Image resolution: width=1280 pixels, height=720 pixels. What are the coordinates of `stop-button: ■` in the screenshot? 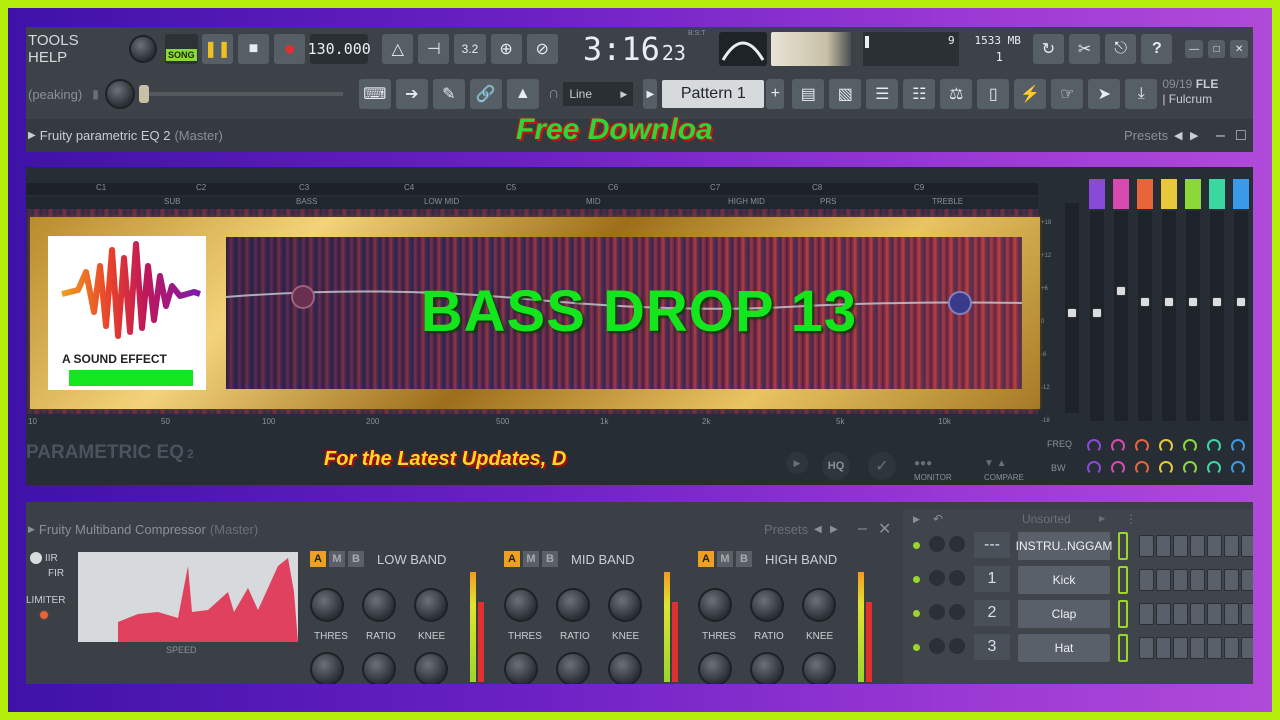 It's located at (253, 49).